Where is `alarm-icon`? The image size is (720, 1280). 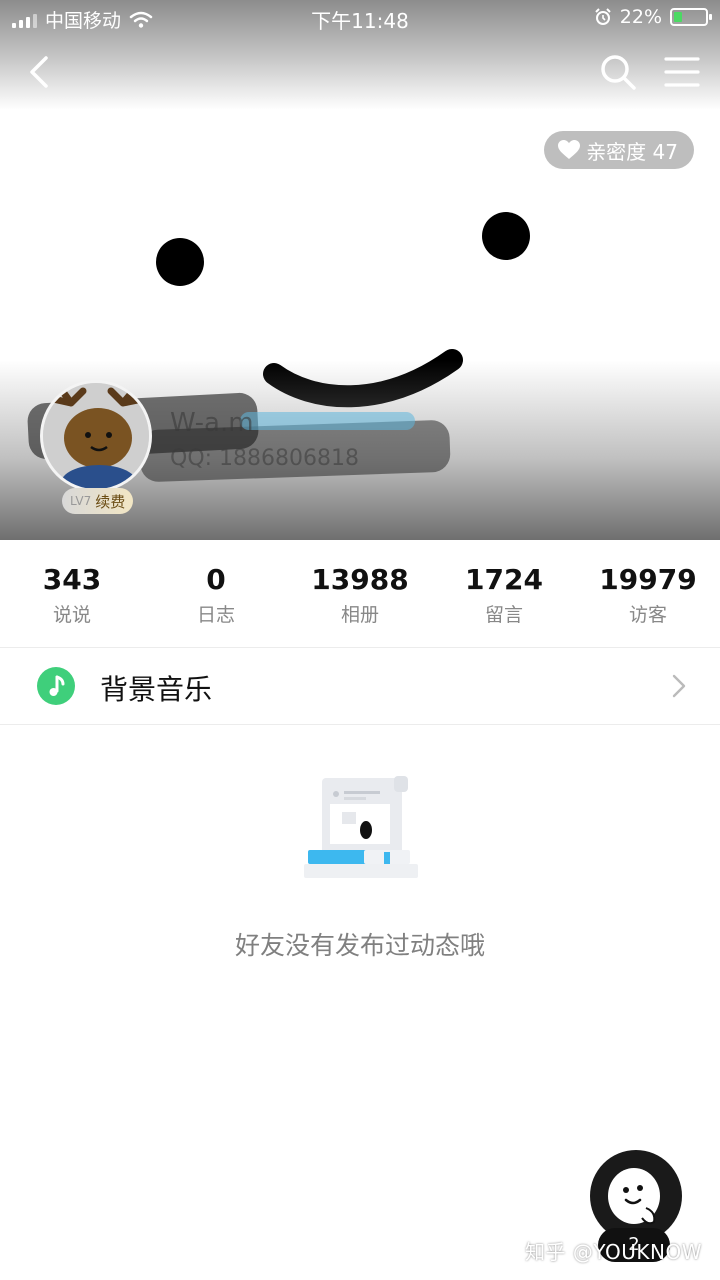 alarm-icon is located at coordinates (603, 16).